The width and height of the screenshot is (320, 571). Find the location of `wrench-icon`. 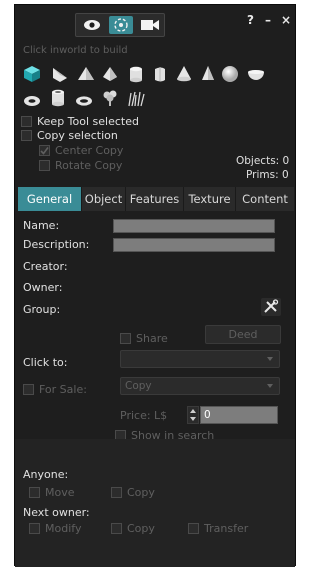

wrench-icon is located at coordinates (271, 306).